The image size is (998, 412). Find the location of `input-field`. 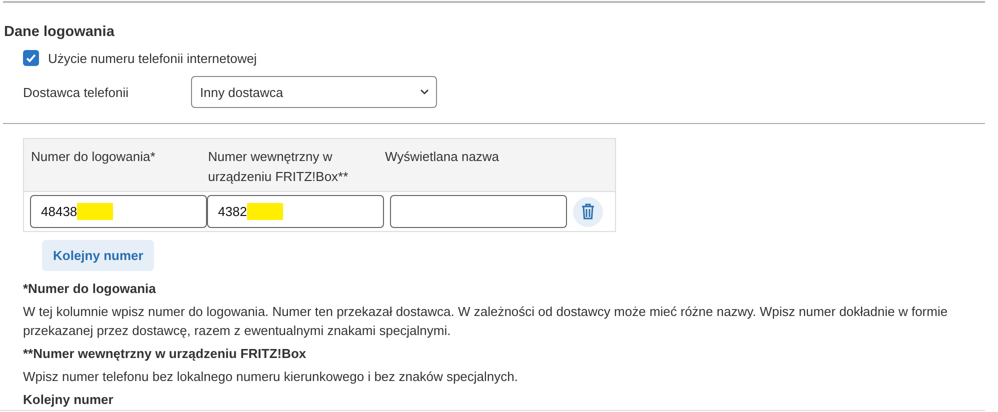

input-field is located at coordinates (478, 211).